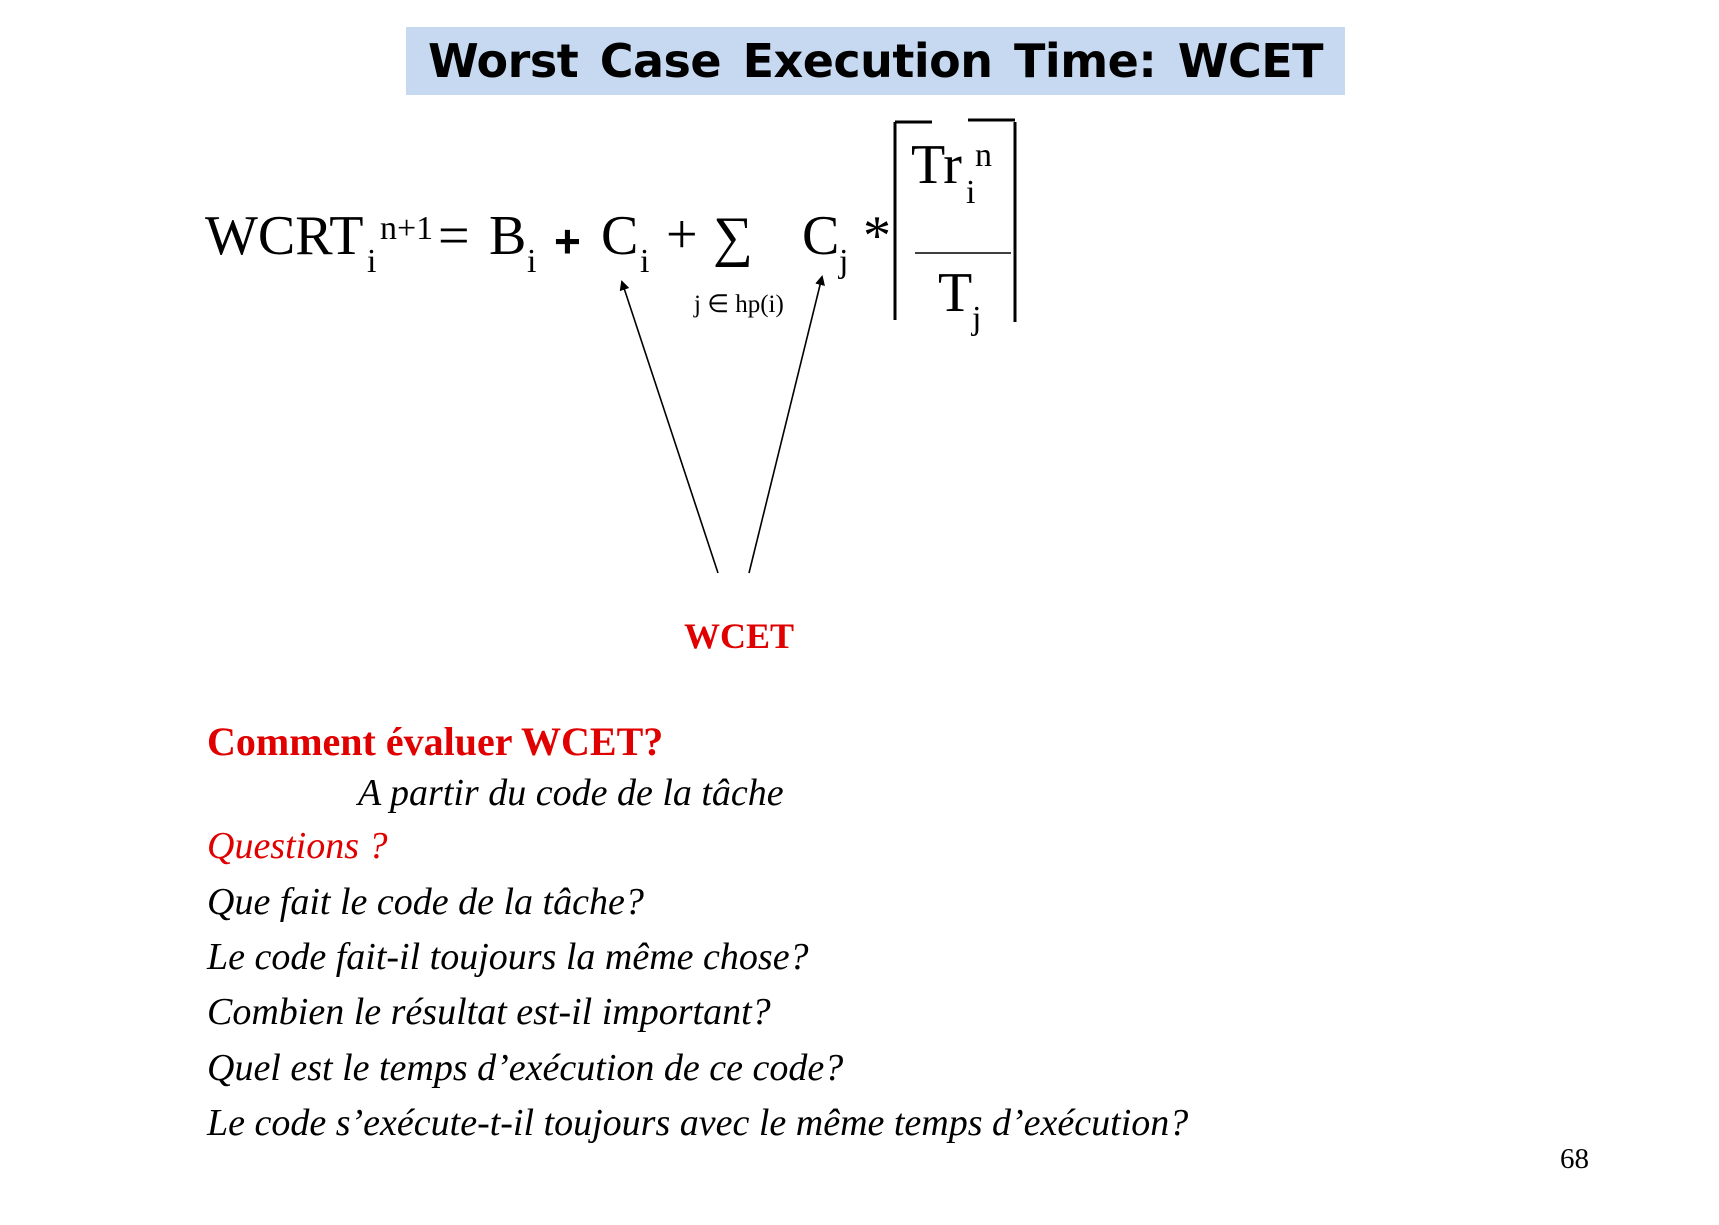  Describe the element at coordinates (425, 902) in the screenshot. I see `question-item: Que fait le code de la tâche?` at that location.